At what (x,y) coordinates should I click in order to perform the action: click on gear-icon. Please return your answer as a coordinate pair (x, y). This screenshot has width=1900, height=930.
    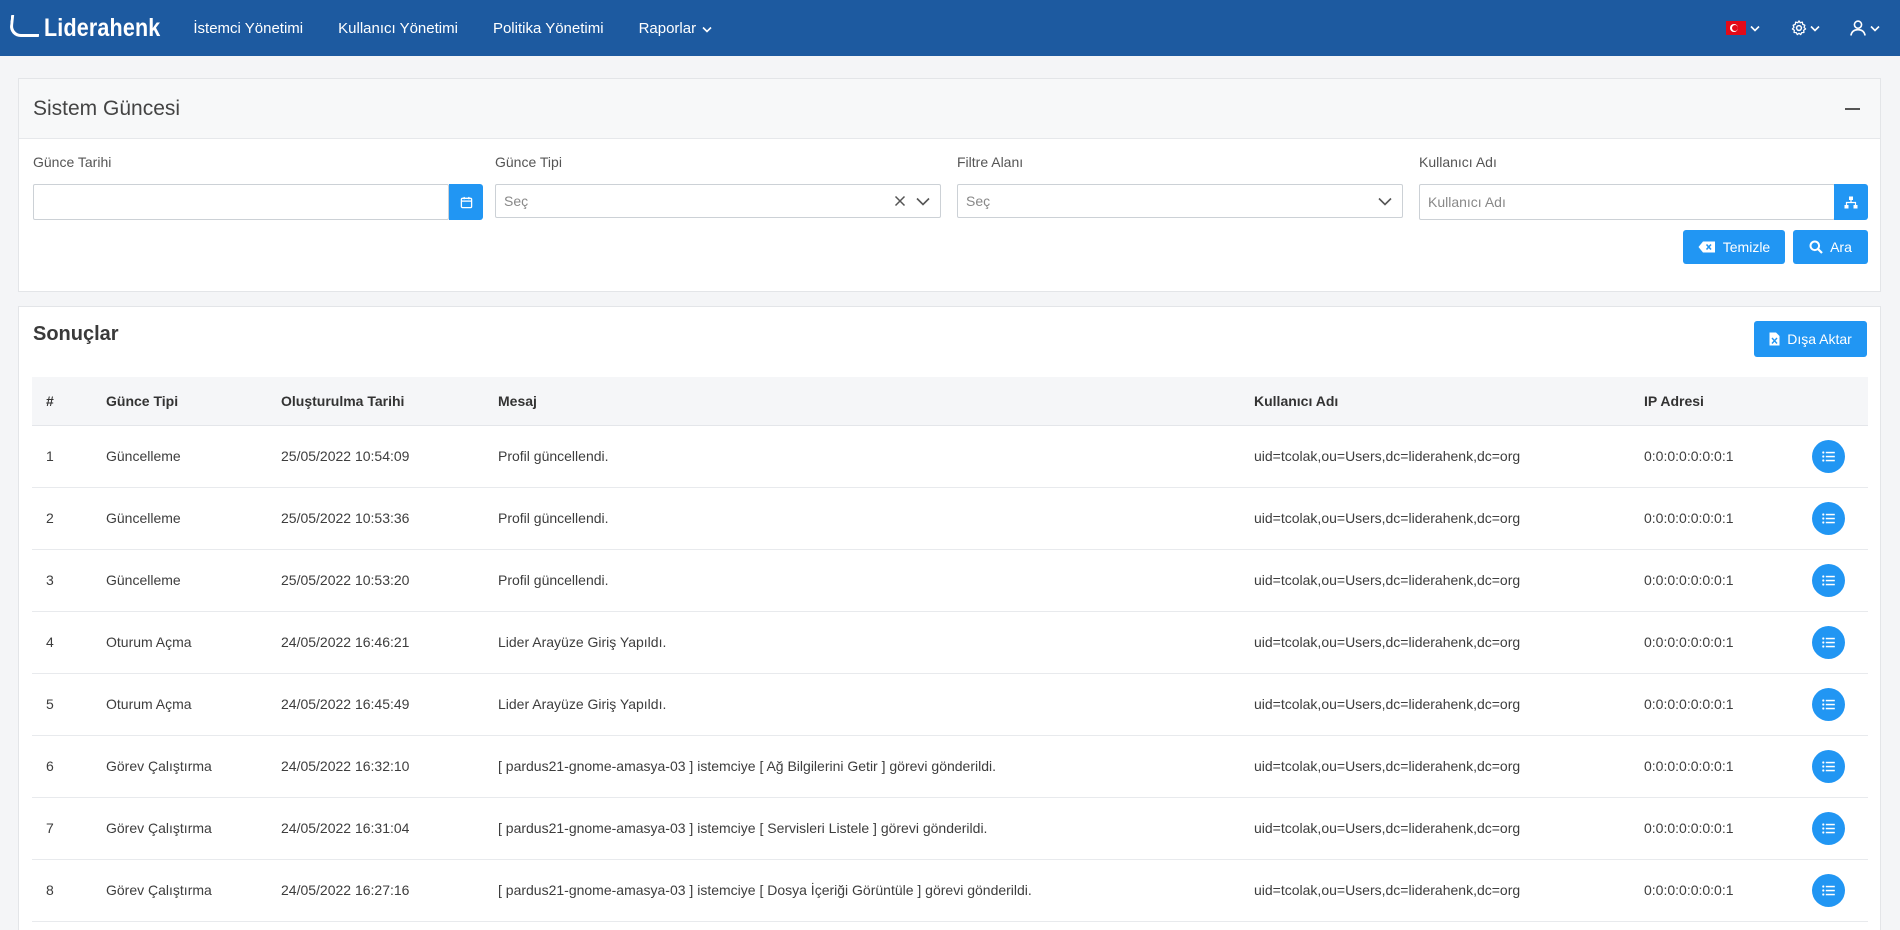
    Looking at the image, I should click on (1799, 28).